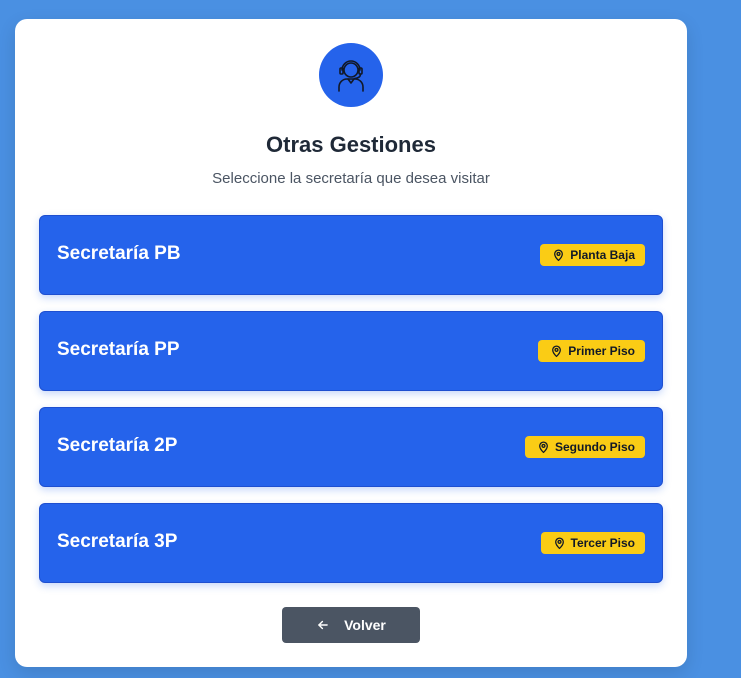  I want to click on option-secretaria-3p: Secretaría 3P Tercer Piso, so click(351, 543).